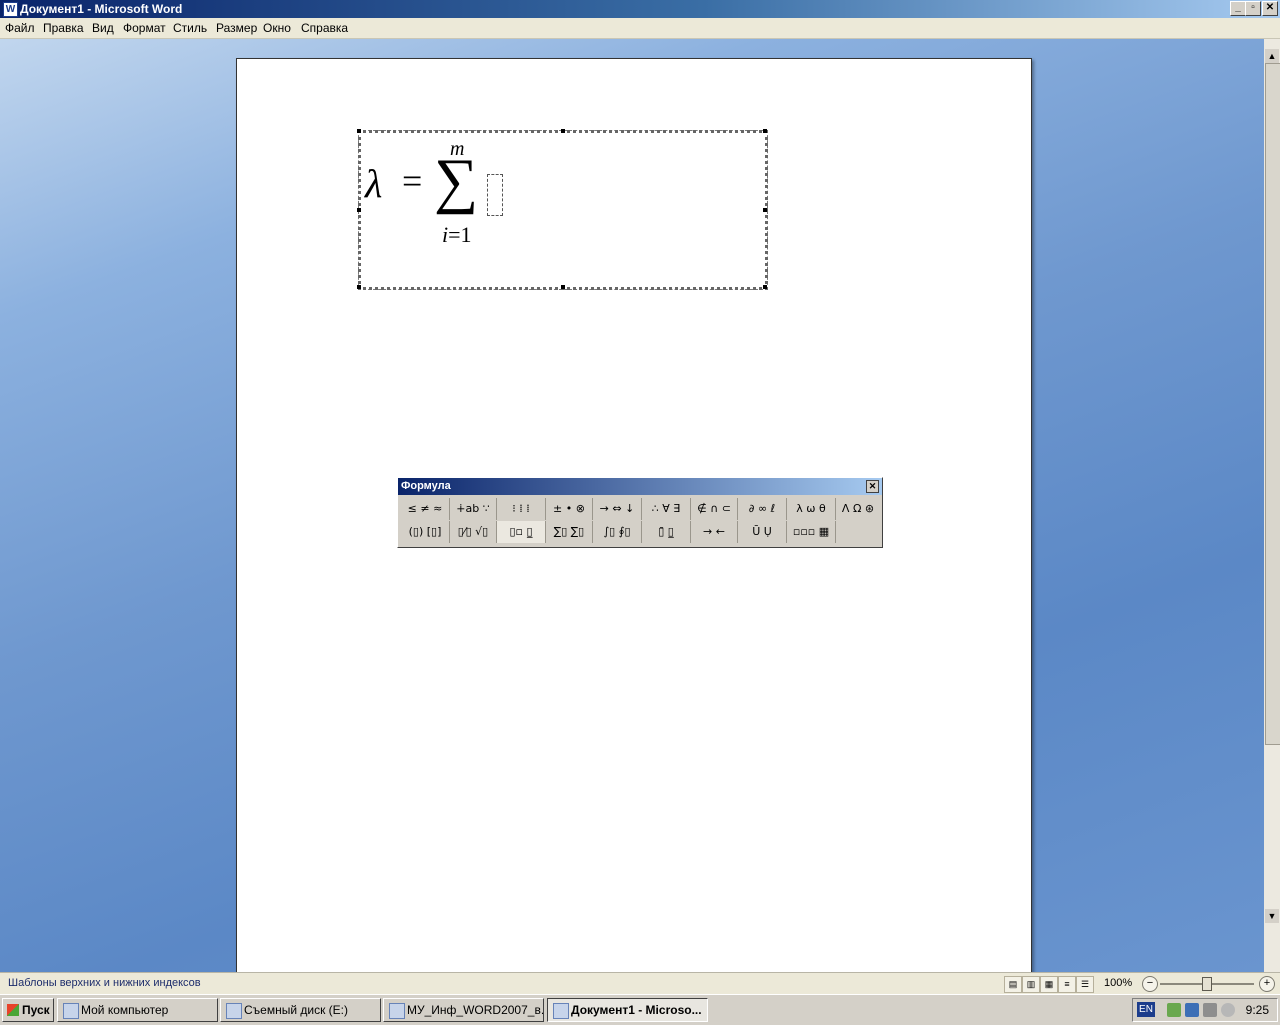 The height and width of the screenshot is (1025, 1280). I want to click on task-removable-disk: Съемный диск (E:), so click(300, 1010).